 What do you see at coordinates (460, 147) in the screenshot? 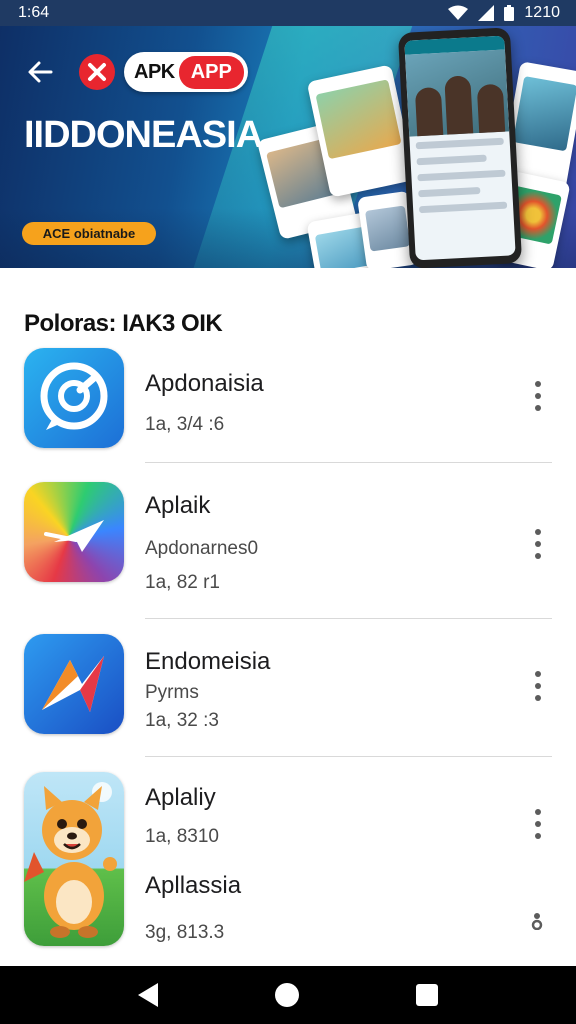
I see `phone-mockup` at bounding box center [460, 147].